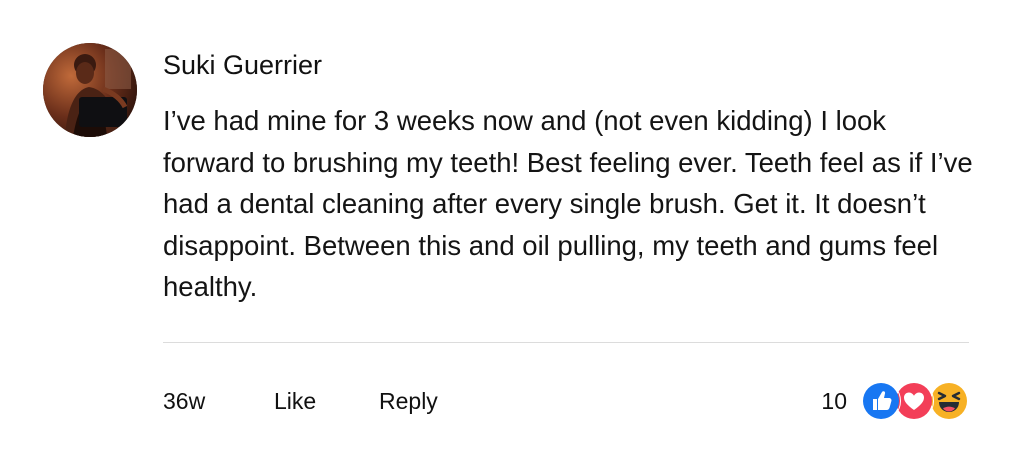  What do you see at coordinates (408, 401) in the screenshot?
I see `reply-button: Reply` at bounding box center [408, 401].